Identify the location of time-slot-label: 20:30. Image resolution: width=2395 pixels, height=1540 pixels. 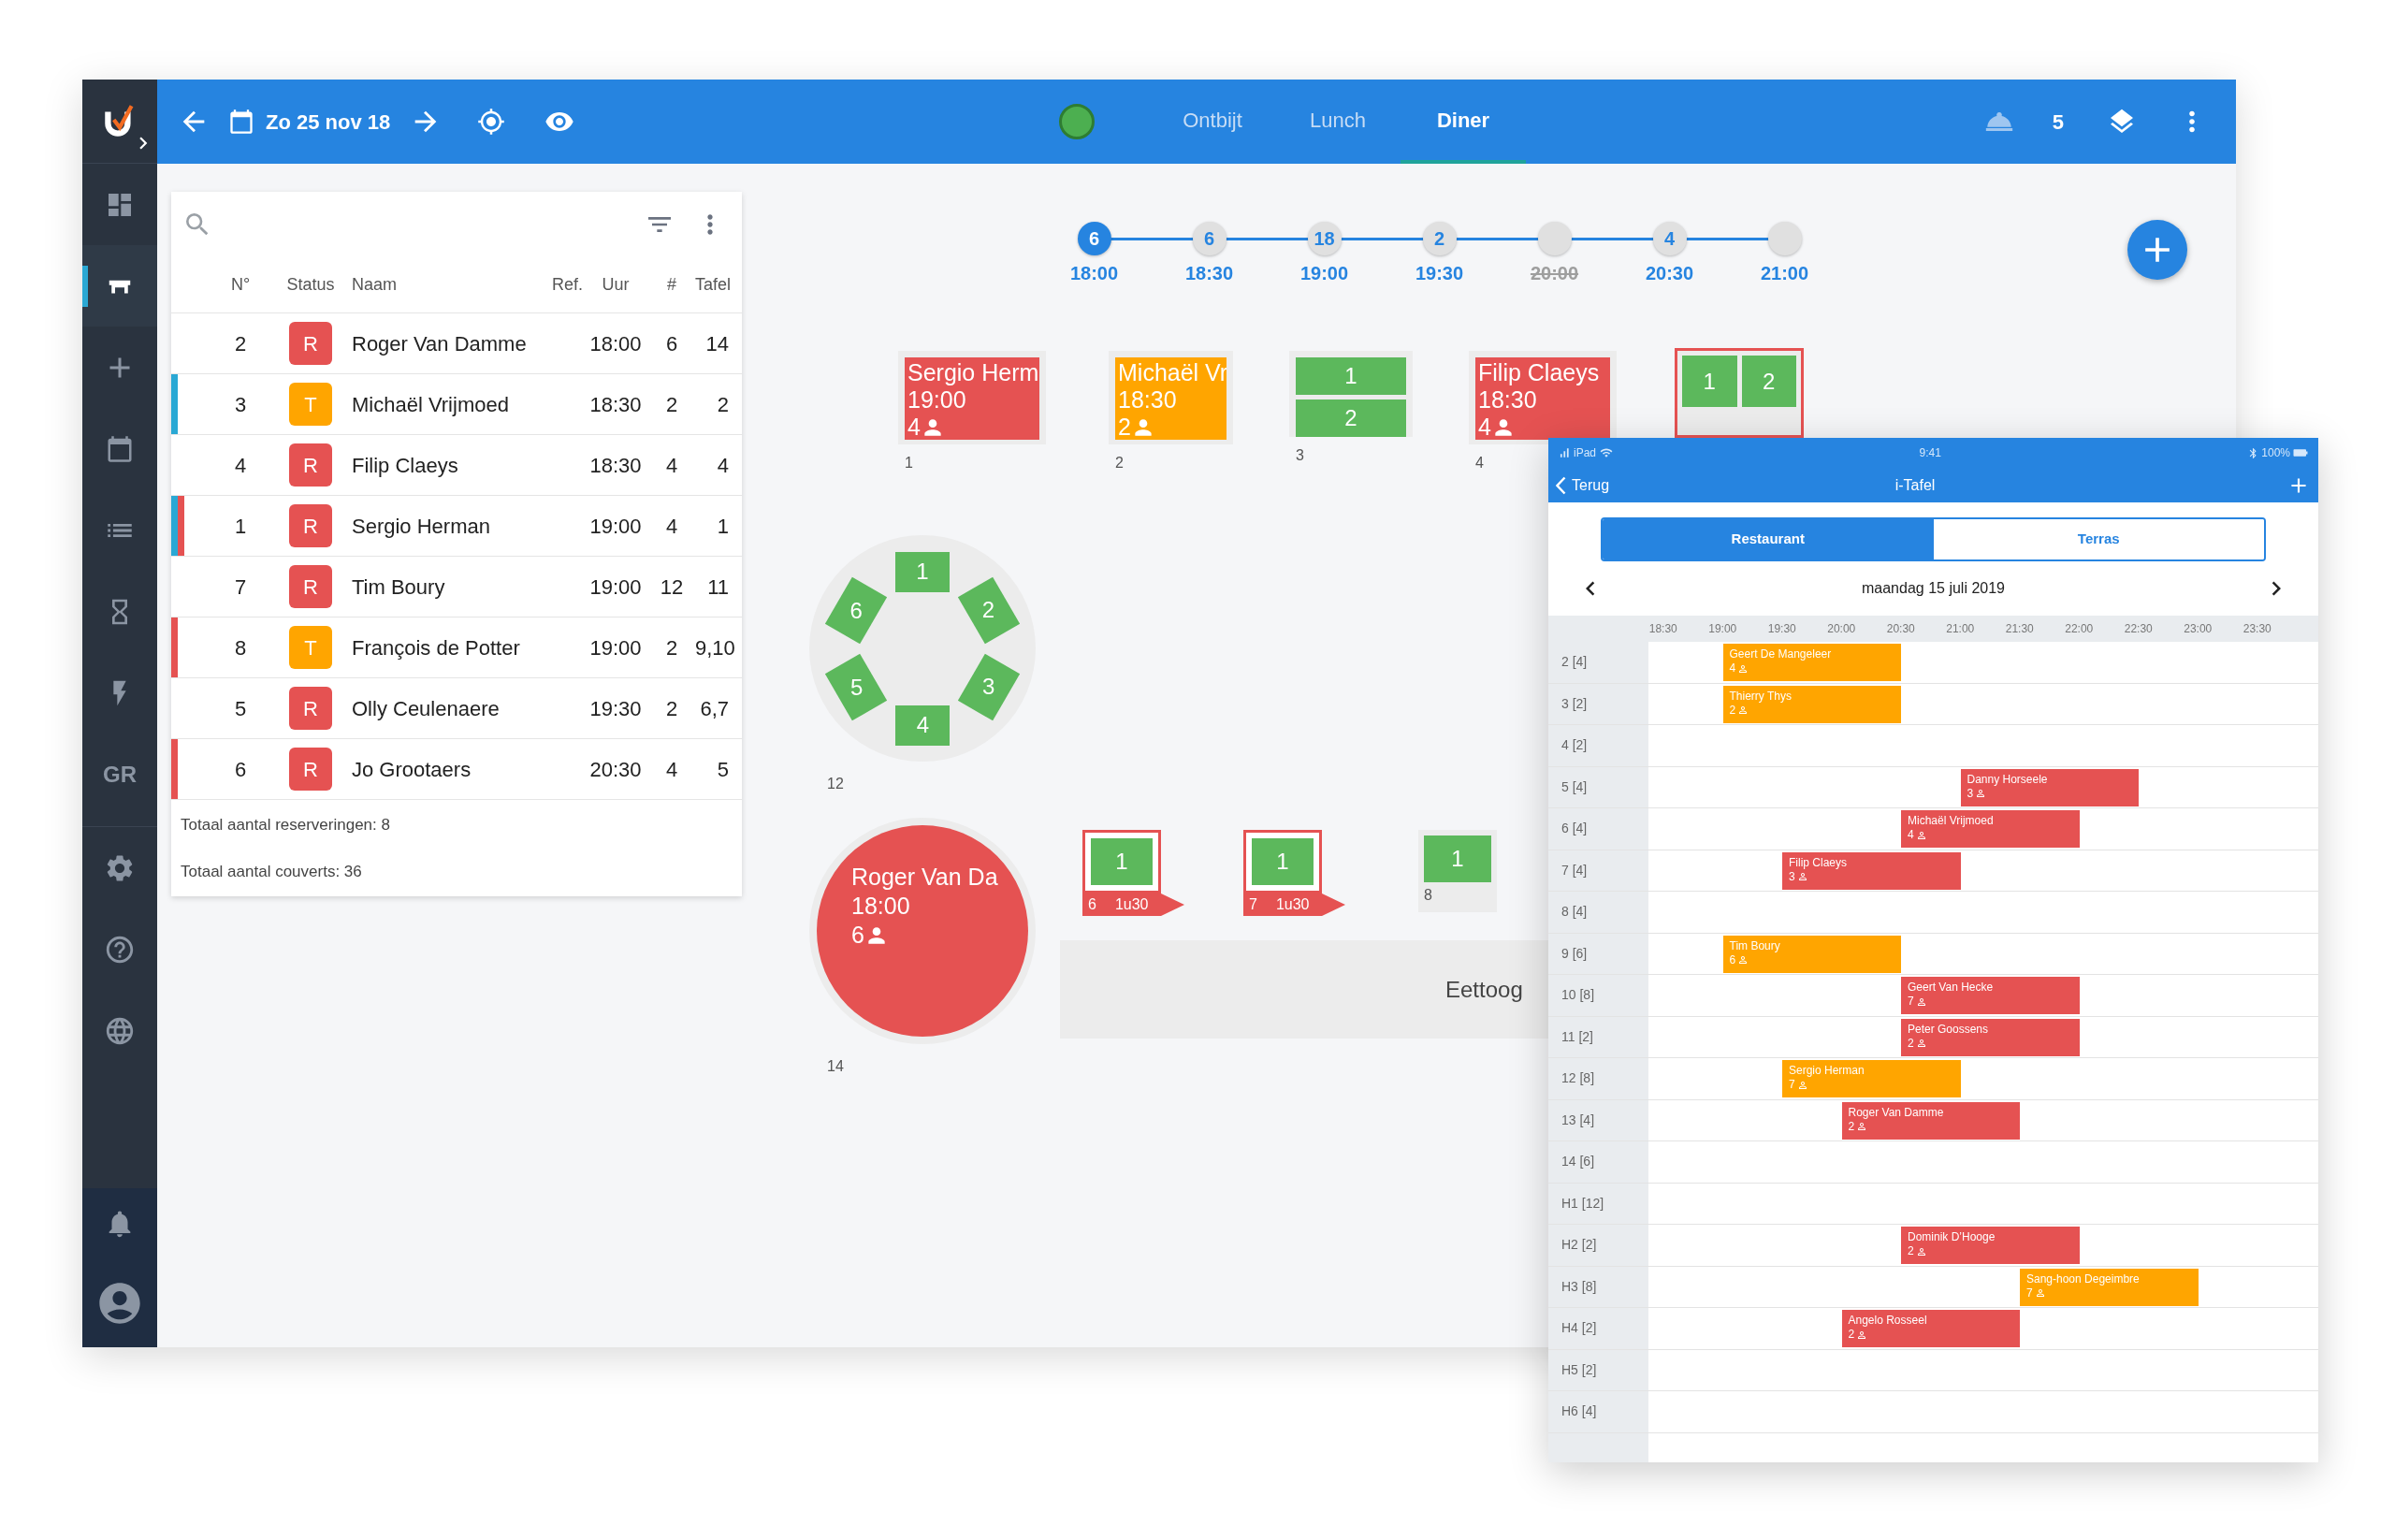
(1669, 273).